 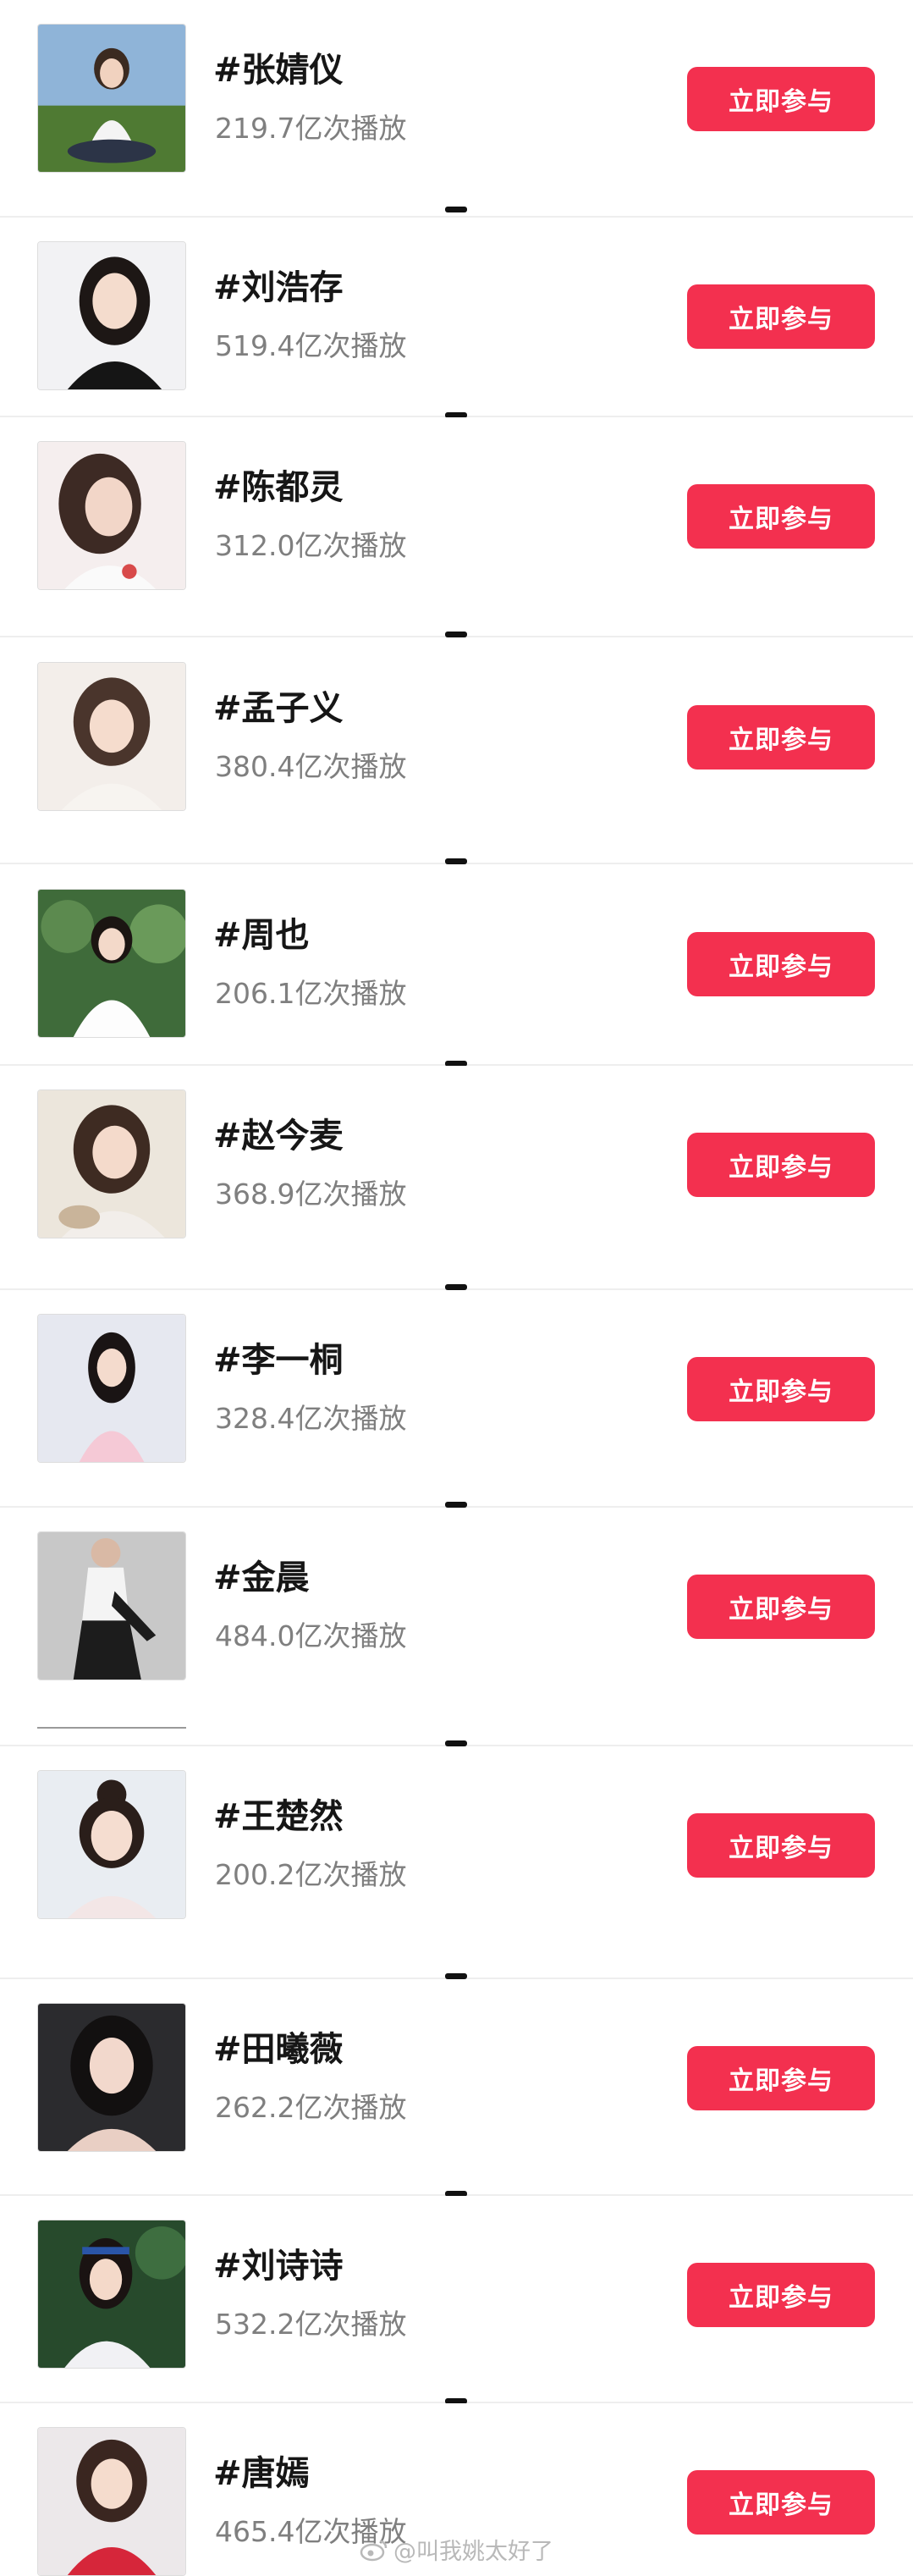 I want to click on play-count: 312.0亿次播放, so click(x=311, y=546).